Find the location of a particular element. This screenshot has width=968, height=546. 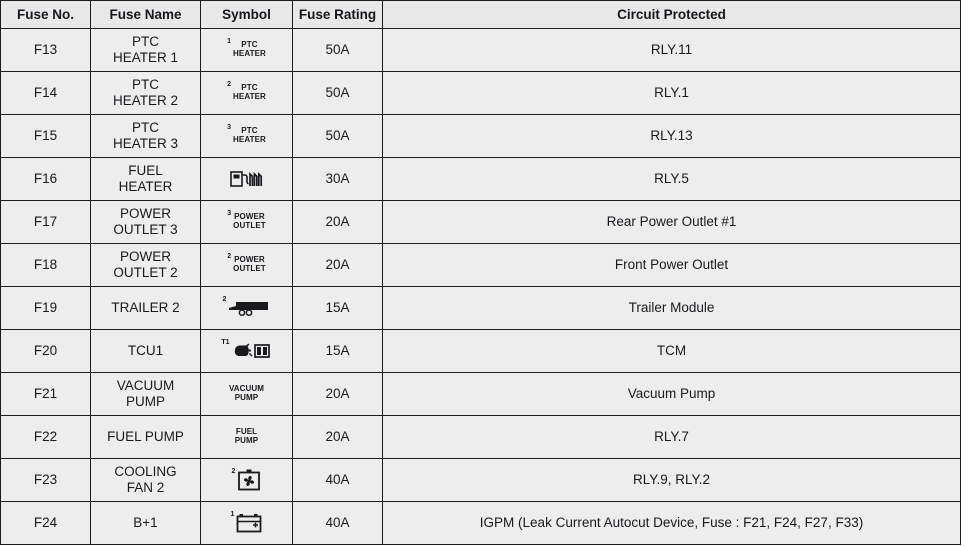

cell-circuit-protected: Trailer Module is located at coordinates (671, 308).